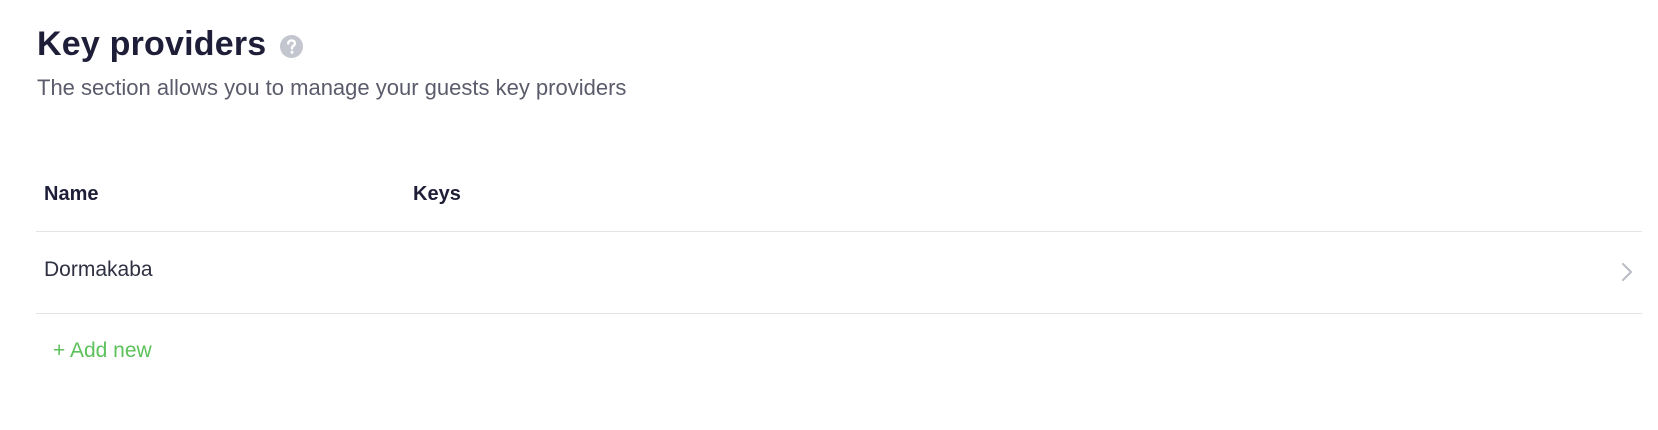  Describe the element at coordinates (102, 351) in the screenshot. I see `add-new-link: + Add new` at that location.